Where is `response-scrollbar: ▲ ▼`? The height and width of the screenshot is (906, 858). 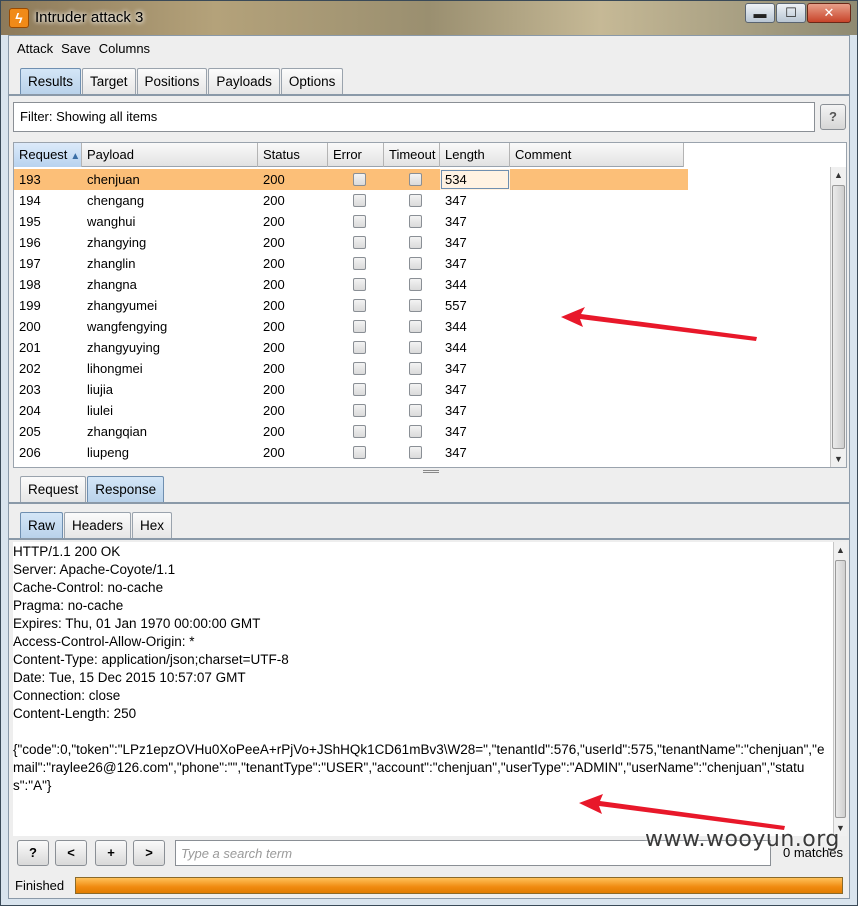 response-scrollbar: ▲ ▼ is located at coordinates (840, 689).